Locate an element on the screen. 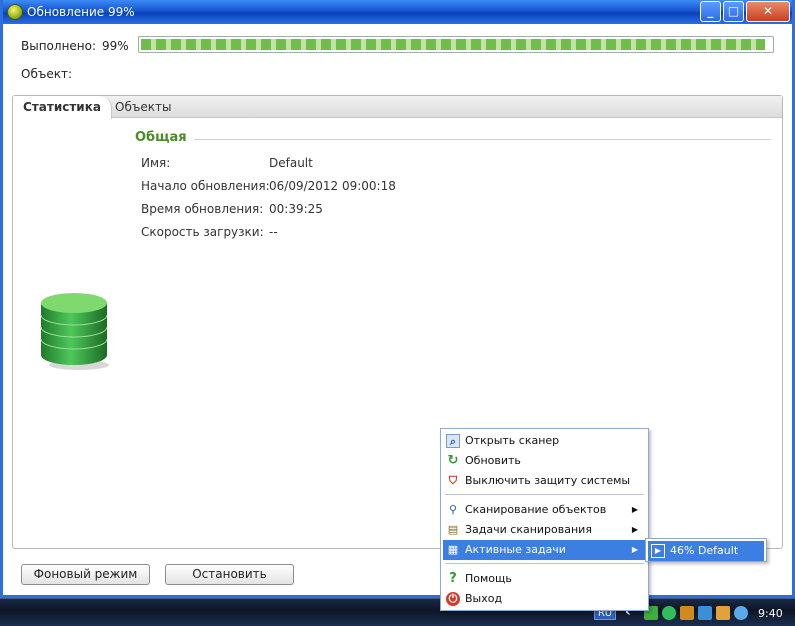  active-tasks-submenu: ▶ 46% Default is located at coordinates (706, 550).